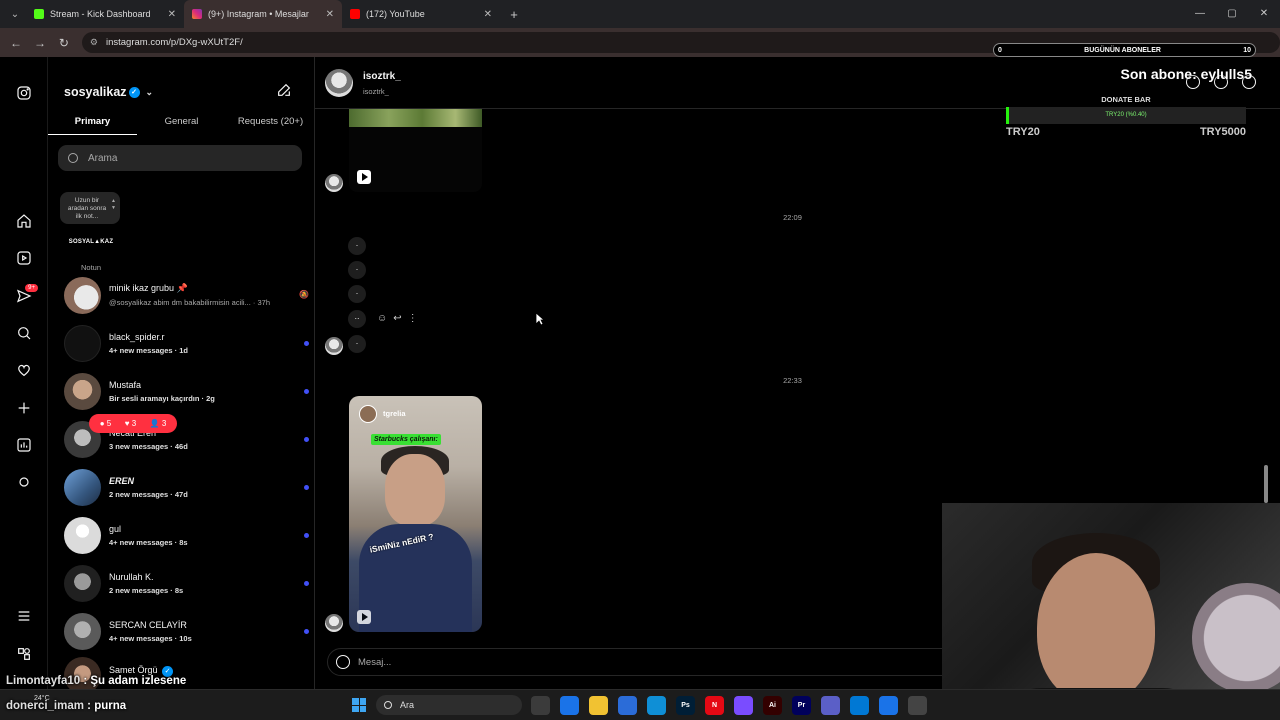 The image size is (1280, 720). I want to click on conversation-item: Mustafa Bir sesli aramayı kaçırdın · 2g, so click(186, 391).